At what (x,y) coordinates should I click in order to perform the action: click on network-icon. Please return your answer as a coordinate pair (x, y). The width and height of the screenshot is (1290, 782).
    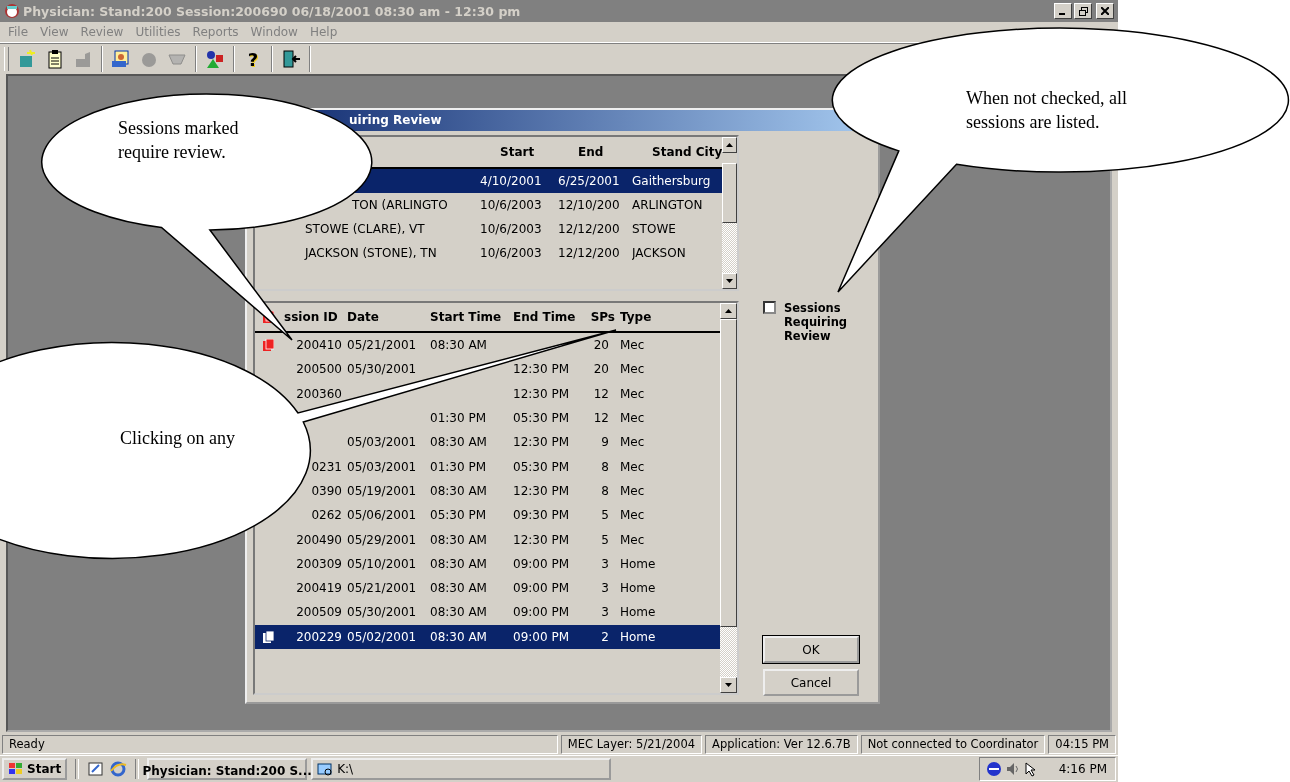
    Looking at the image, I should click on (993, 769).